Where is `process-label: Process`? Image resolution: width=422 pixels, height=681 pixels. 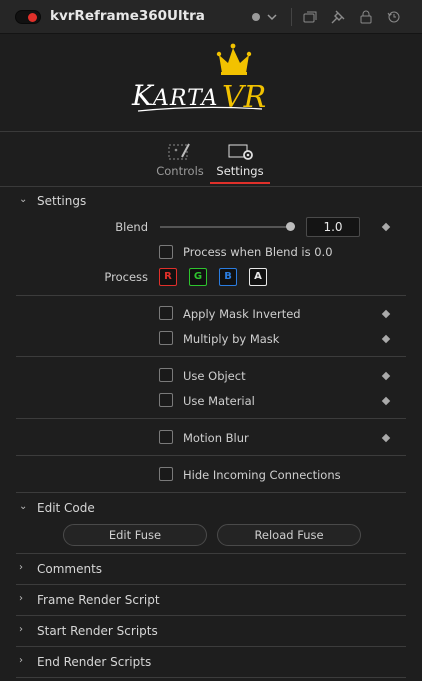
process-label: Process is located at coordinates (126, 277).